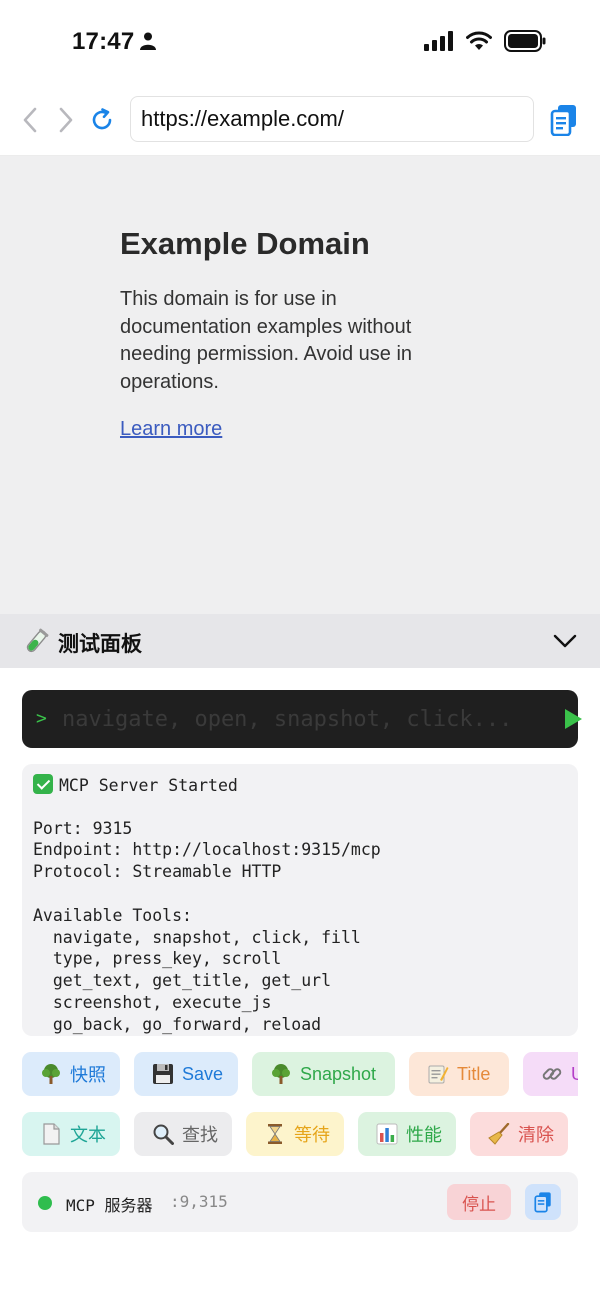 The image size is (600, 1298). Describe the element at coordinates (157, 872) in the screenshot. I see `log-line: Protocol: Streamable HTTP` at that location.